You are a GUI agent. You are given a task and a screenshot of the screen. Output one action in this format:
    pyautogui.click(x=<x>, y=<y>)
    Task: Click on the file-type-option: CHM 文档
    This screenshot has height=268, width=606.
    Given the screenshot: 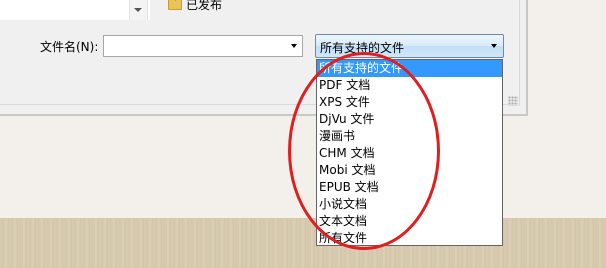 What is the action you would take?
    pyautogui.click(x=409, y=153)
    